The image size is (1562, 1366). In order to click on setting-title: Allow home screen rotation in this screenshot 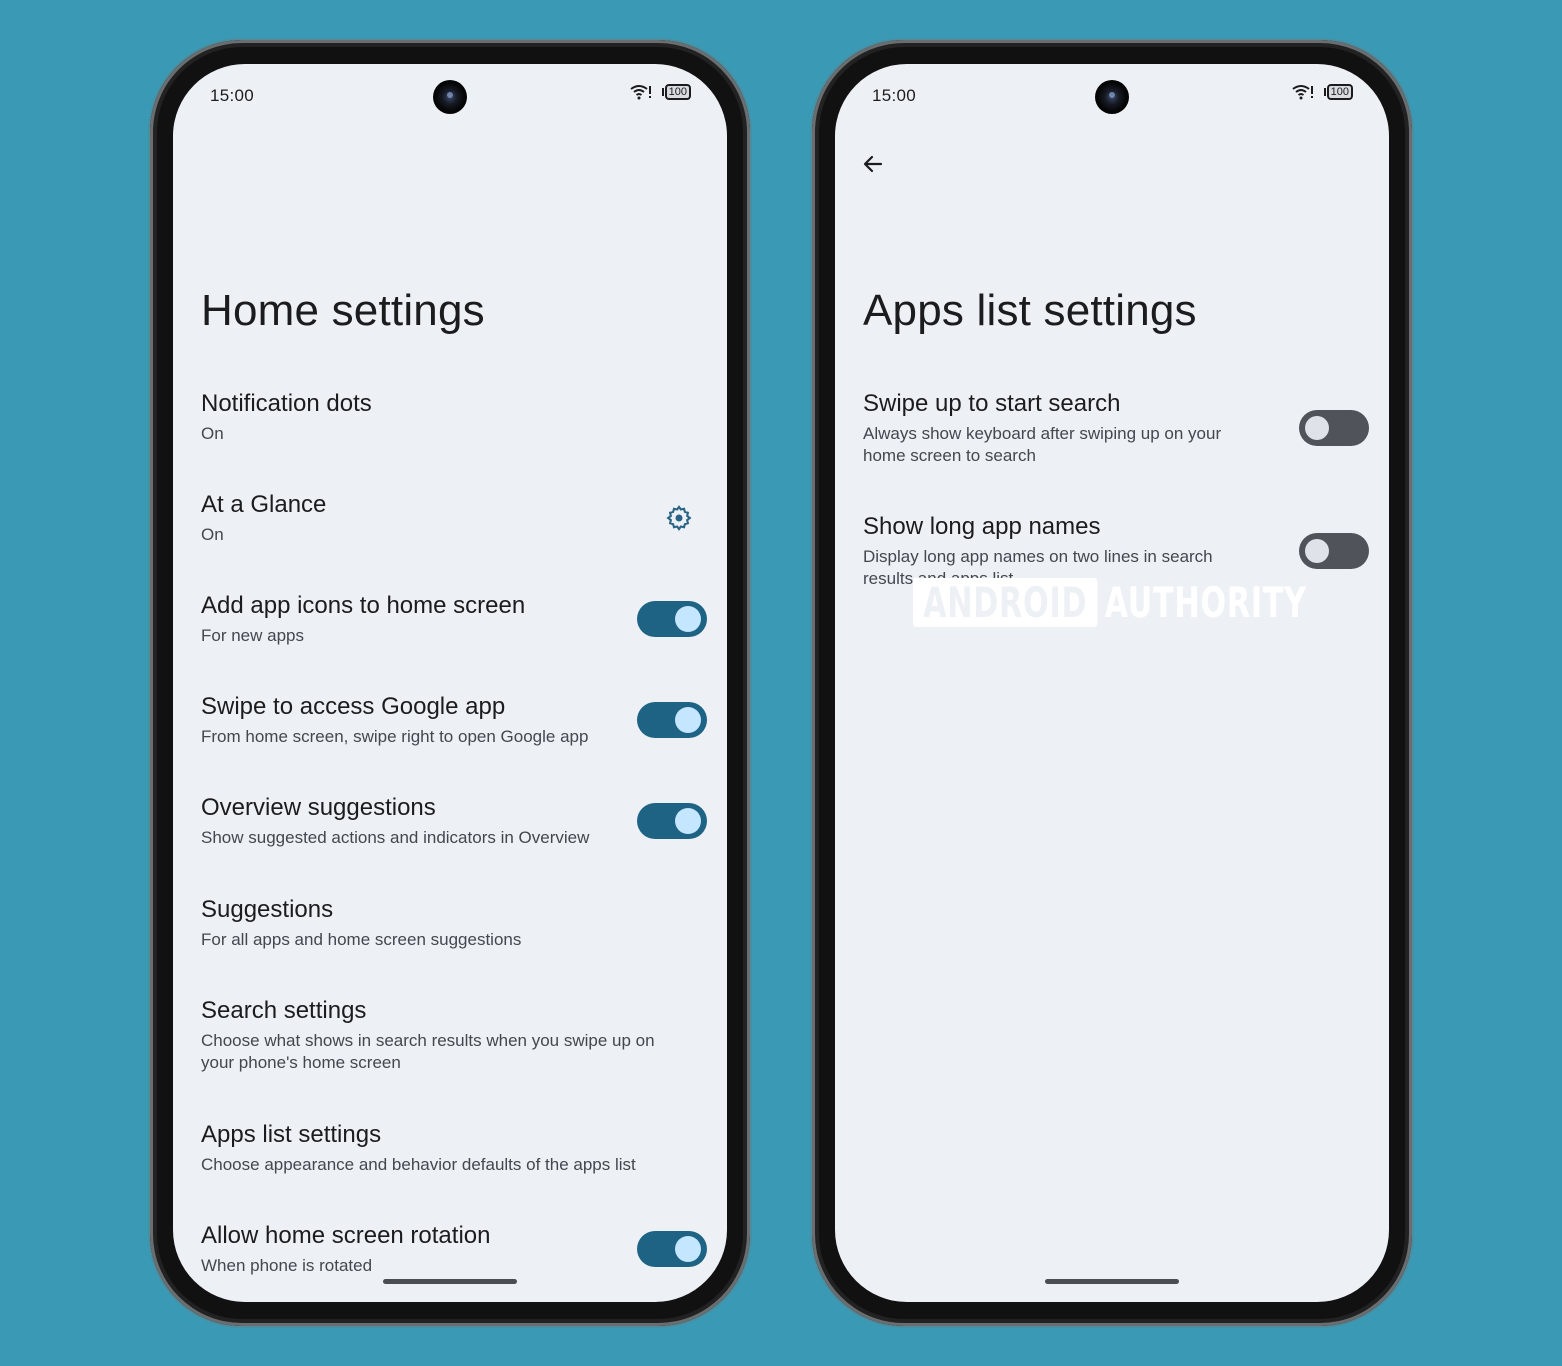, I will do `click(346, 1235)`.